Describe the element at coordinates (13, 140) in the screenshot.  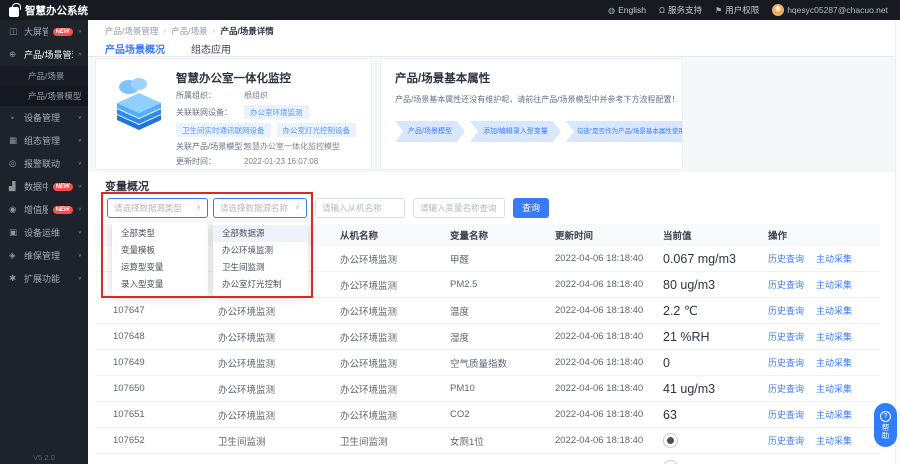
I see `config-icon: ▦` at that location.